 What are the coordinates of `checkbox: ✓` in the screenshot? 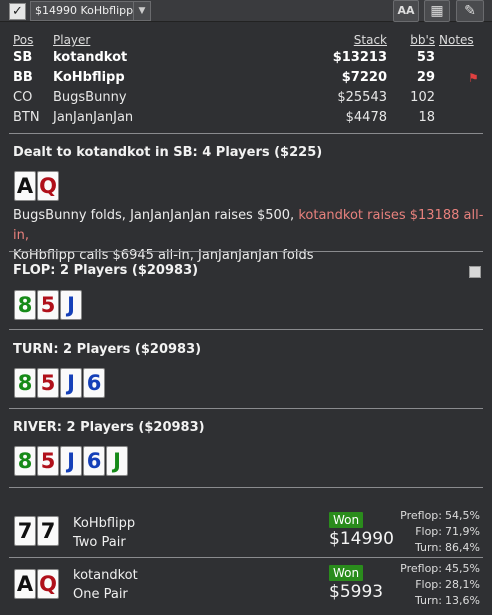 It's located at (17, 11).